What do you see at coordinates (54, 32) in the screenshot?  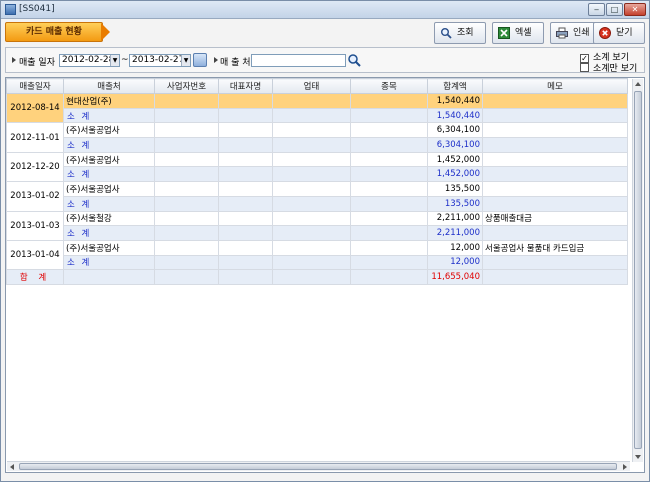 I see `page-title: 카드 매출 현황` at bounding box center [54, 32].